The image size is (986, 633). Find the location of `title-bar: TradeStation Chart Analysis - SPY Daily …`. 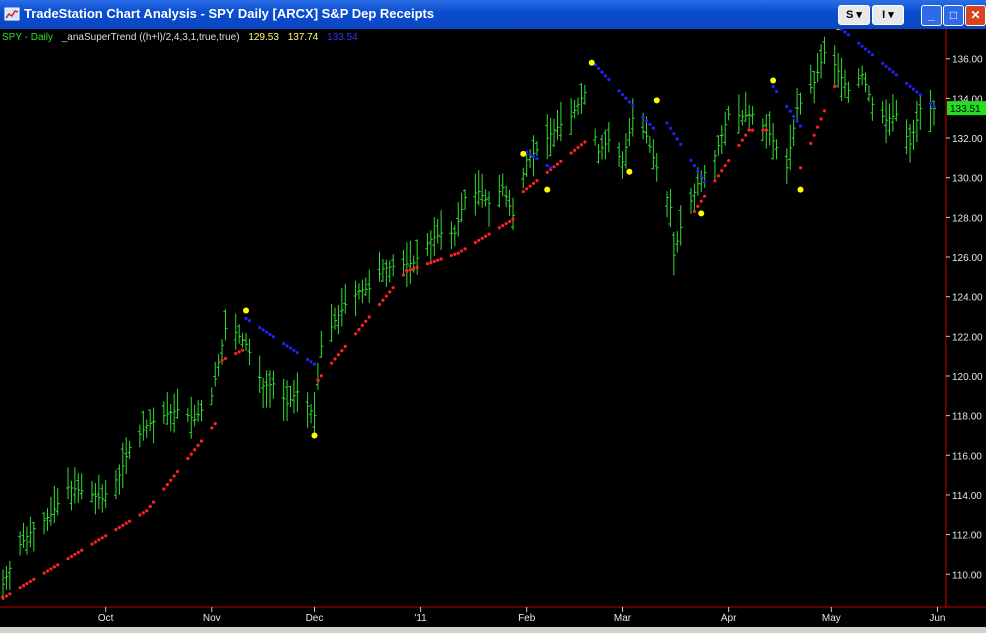

title-bar: TradeStation Chart Analysis - SPY Daily … is located at coordinates (493, 14).